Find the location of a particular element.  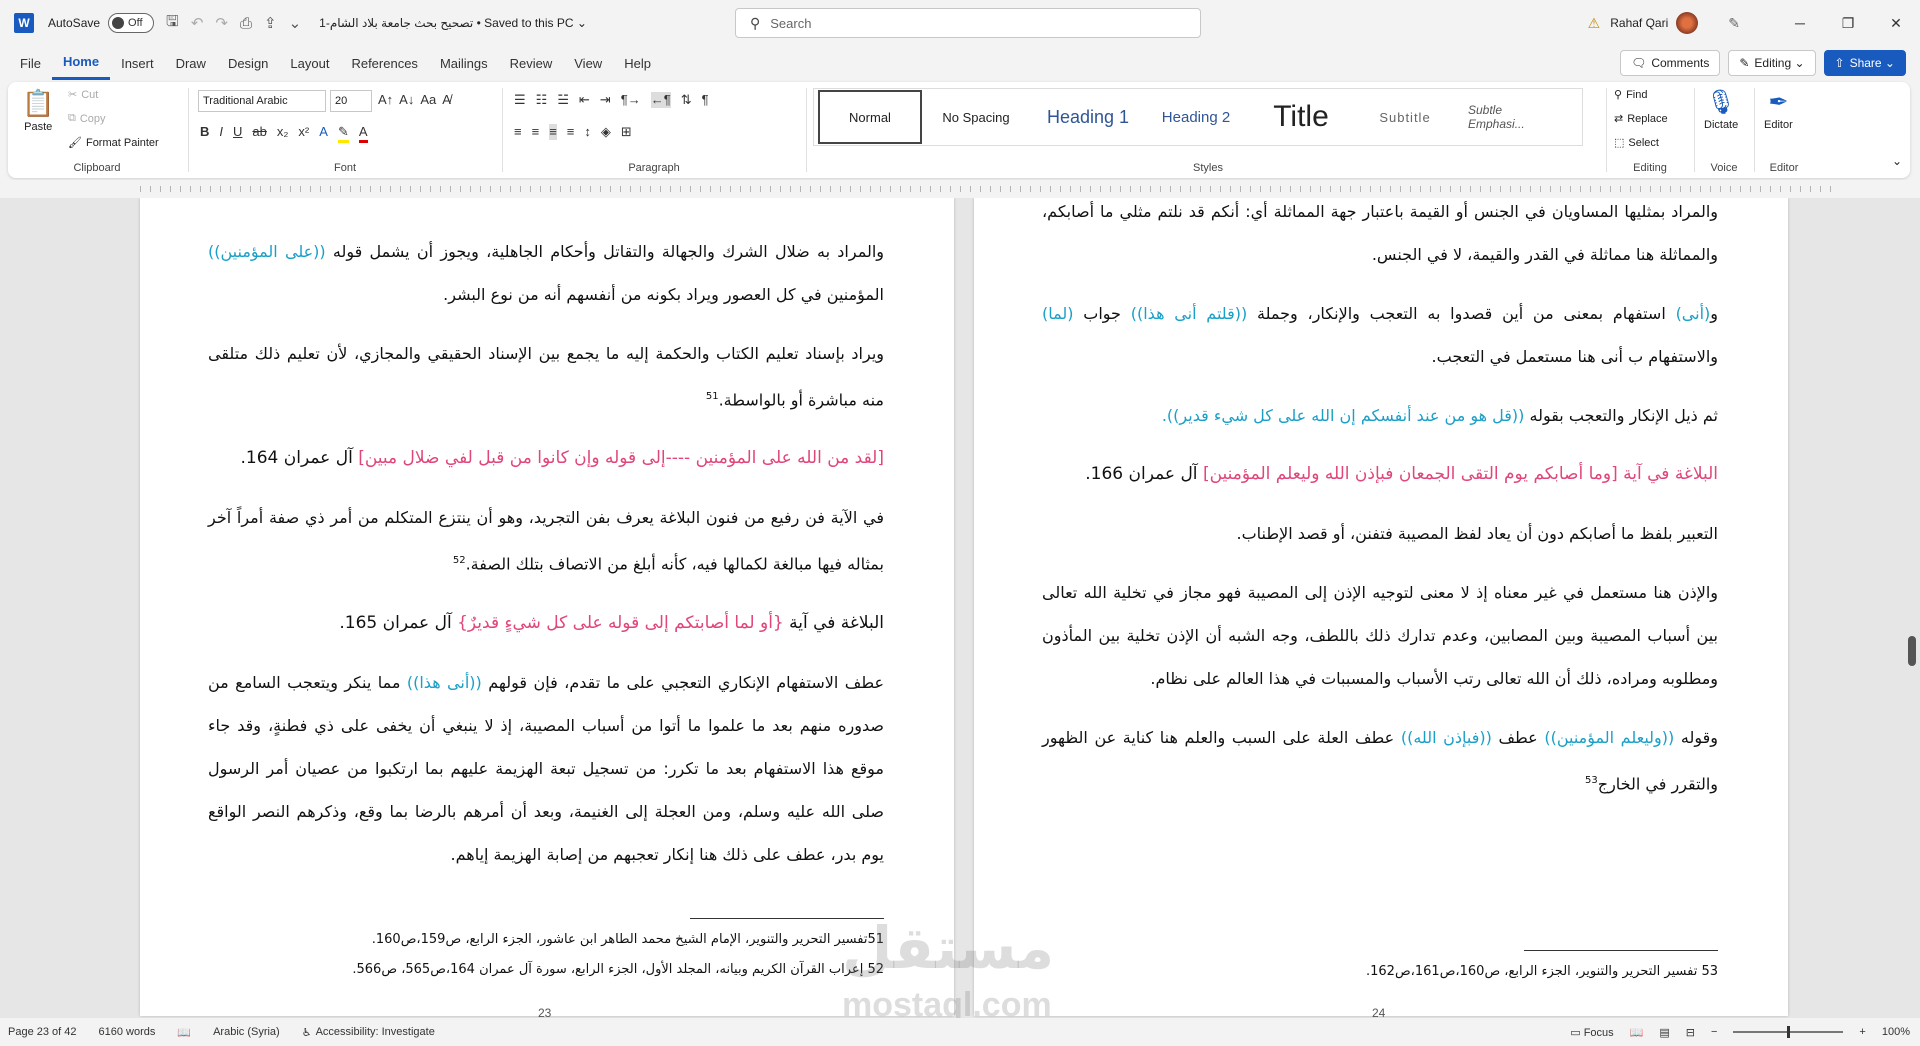

borders-icon: ⊞ is located at coordinates (626, 132).